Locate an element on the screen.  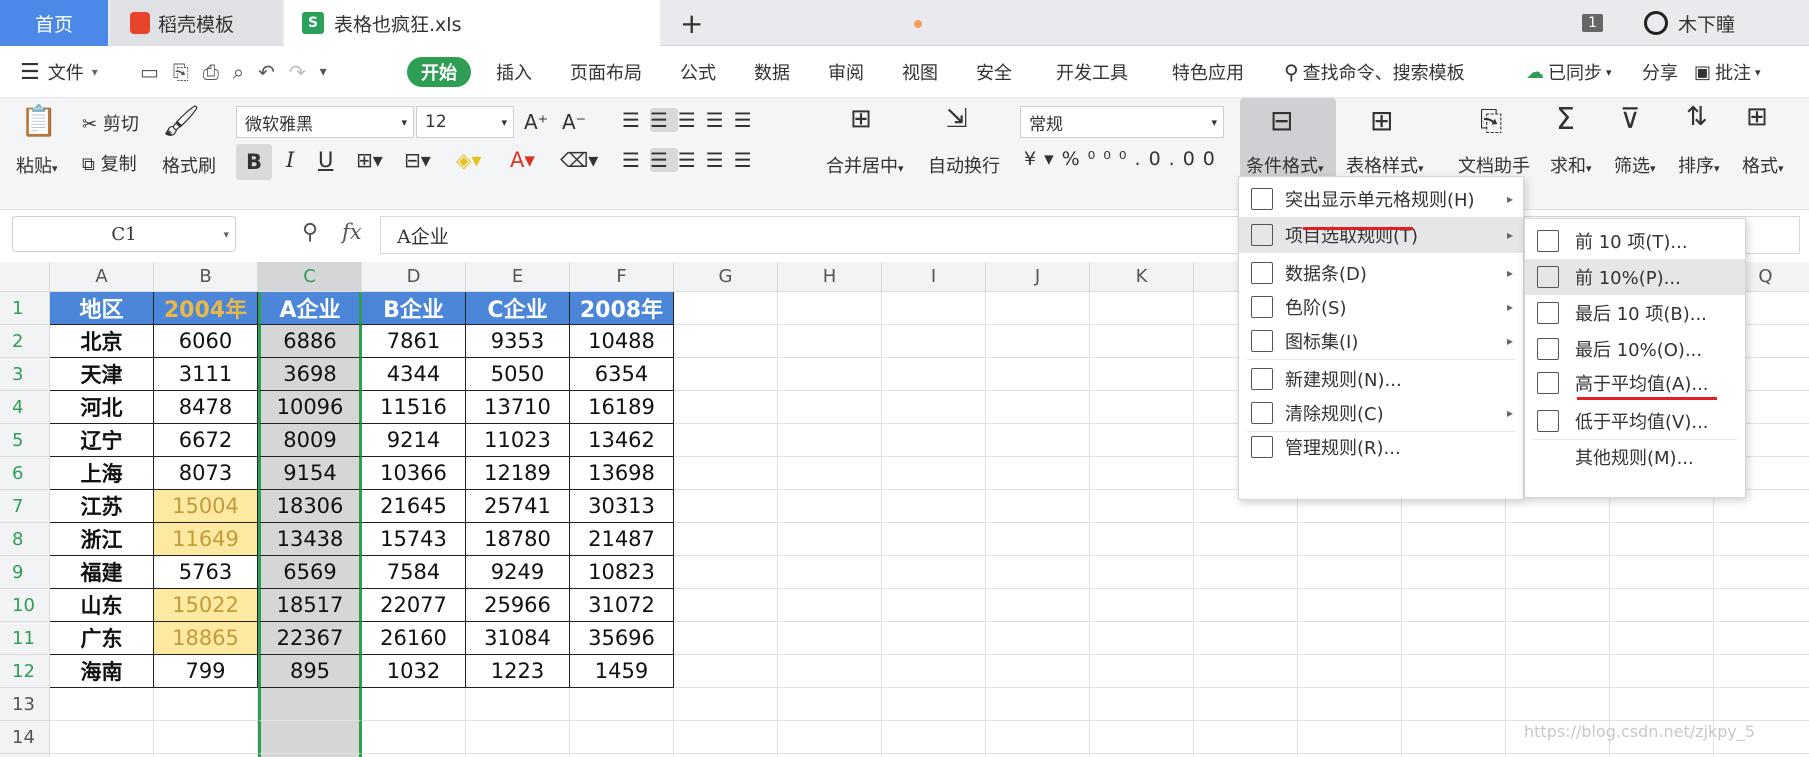
cell-A2: 北京 is located at coordinates (102, 341).